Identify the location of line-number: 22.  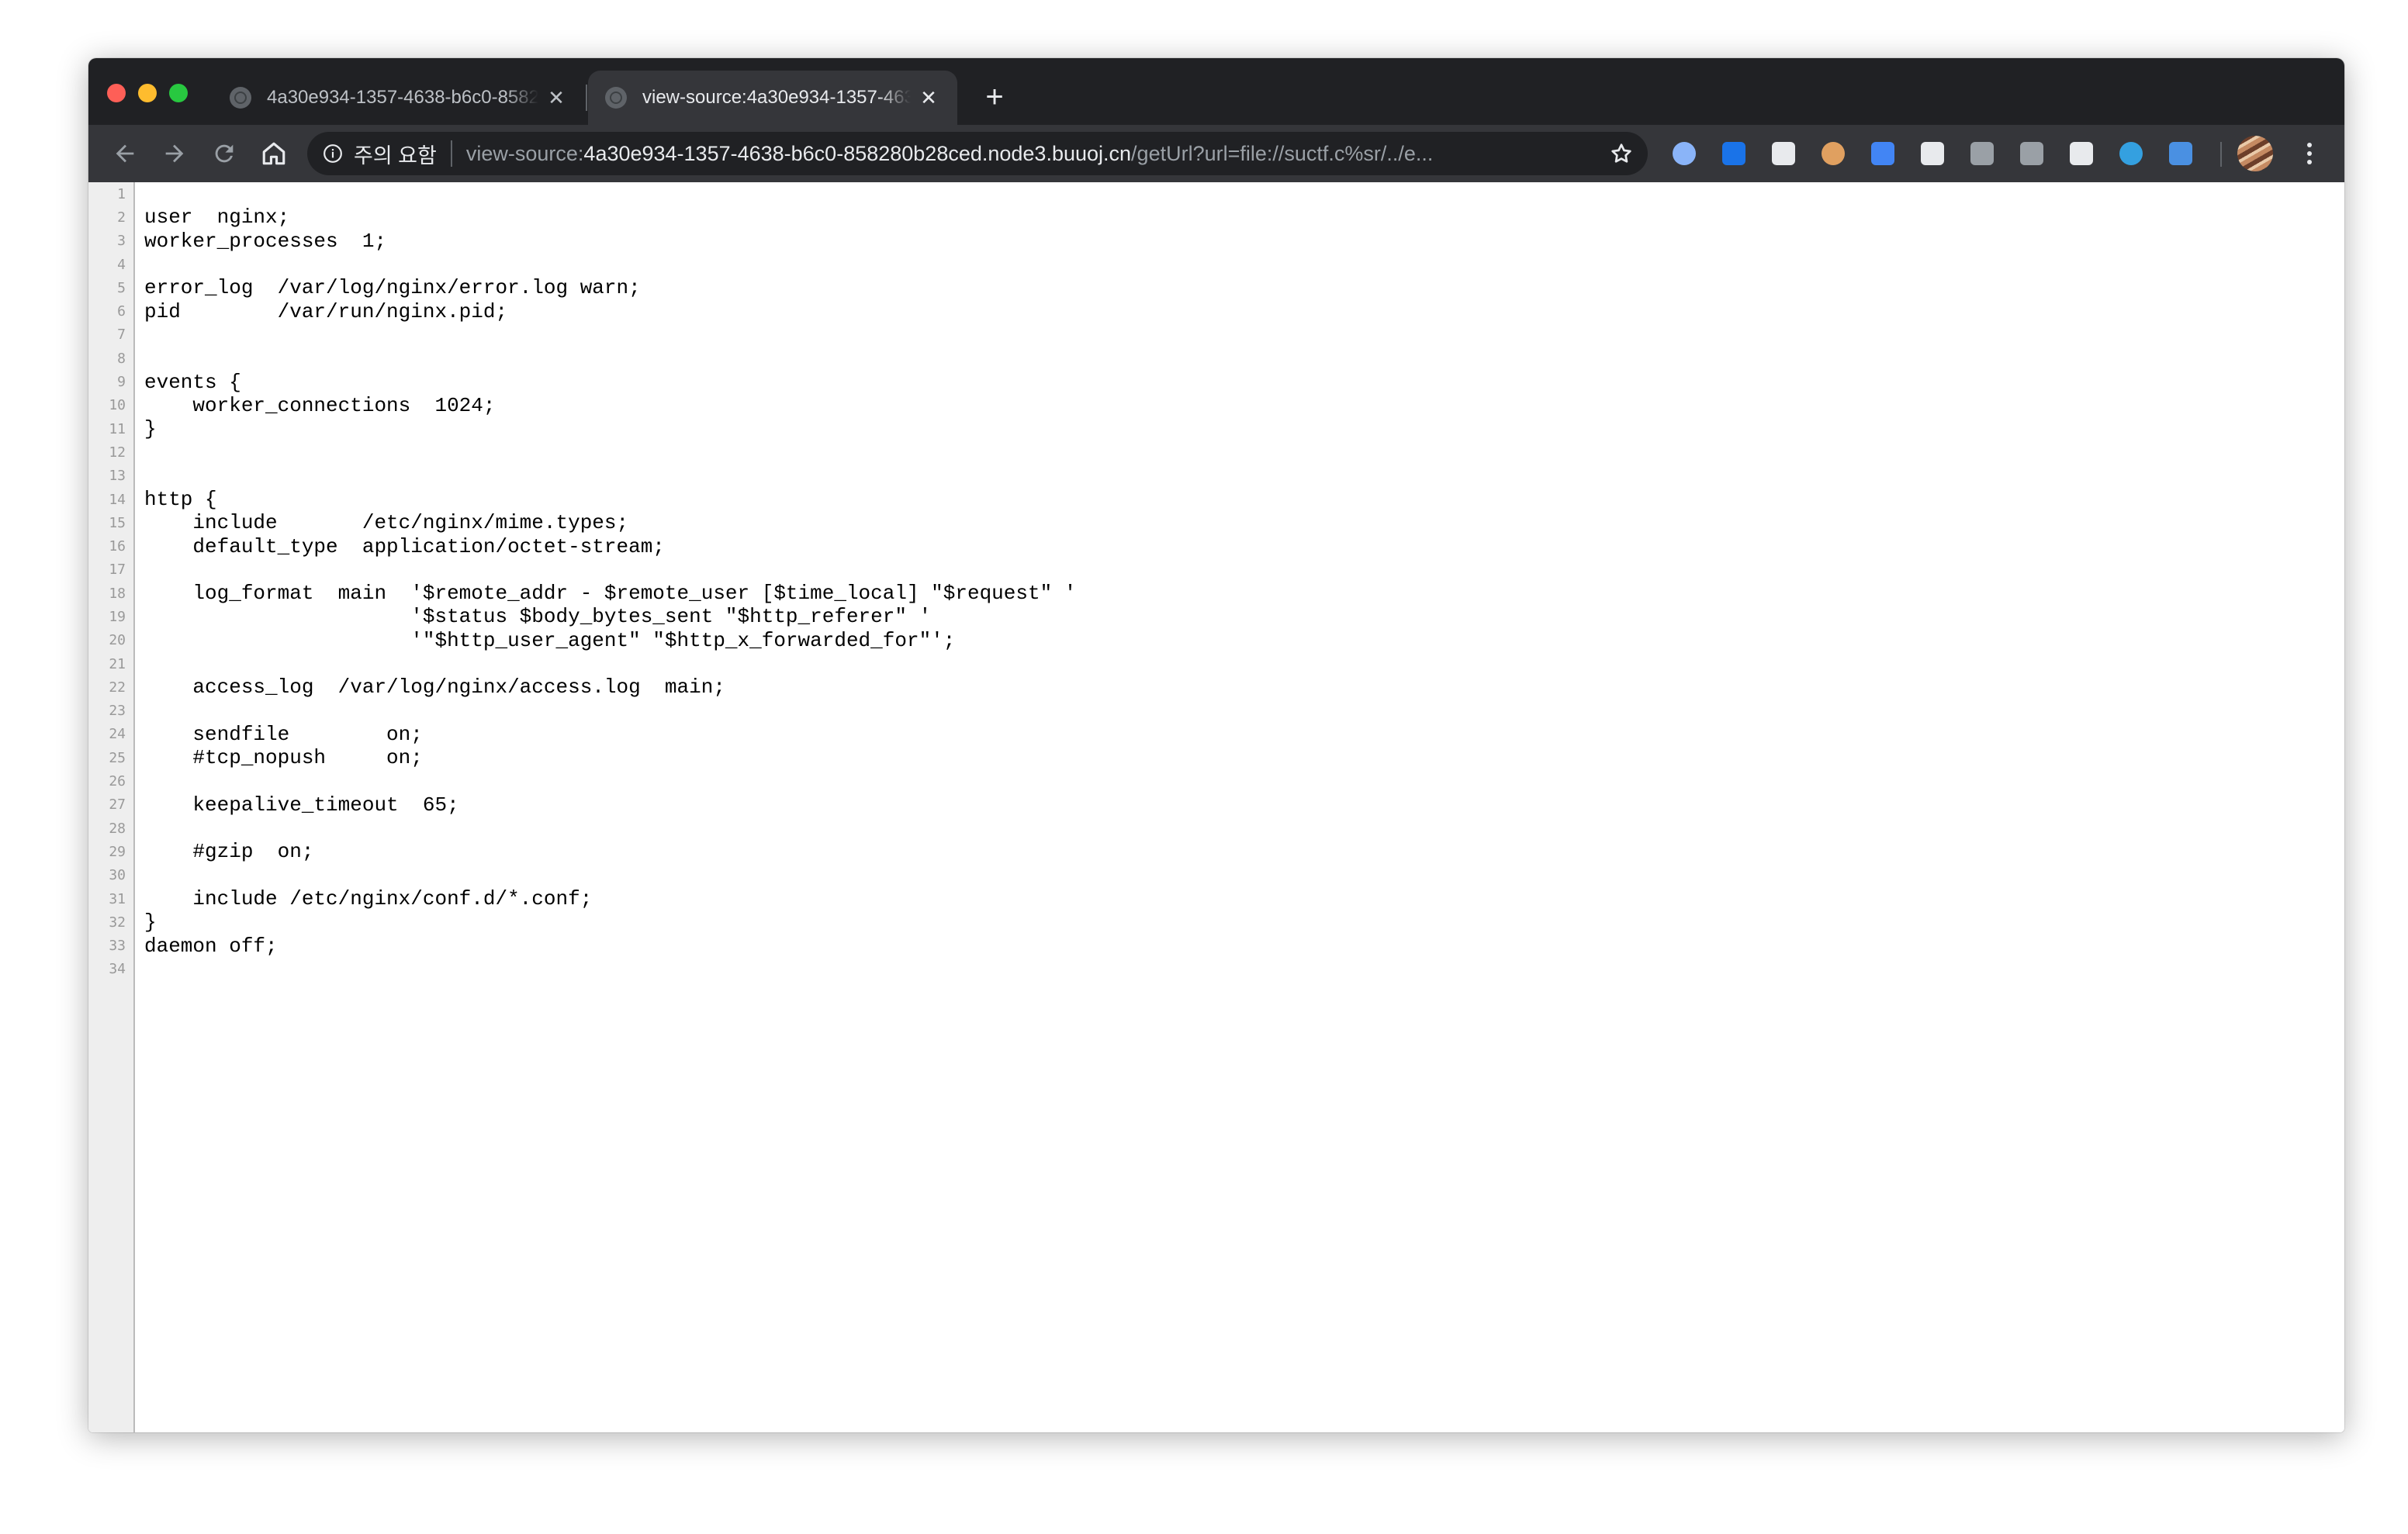
(118, 687).